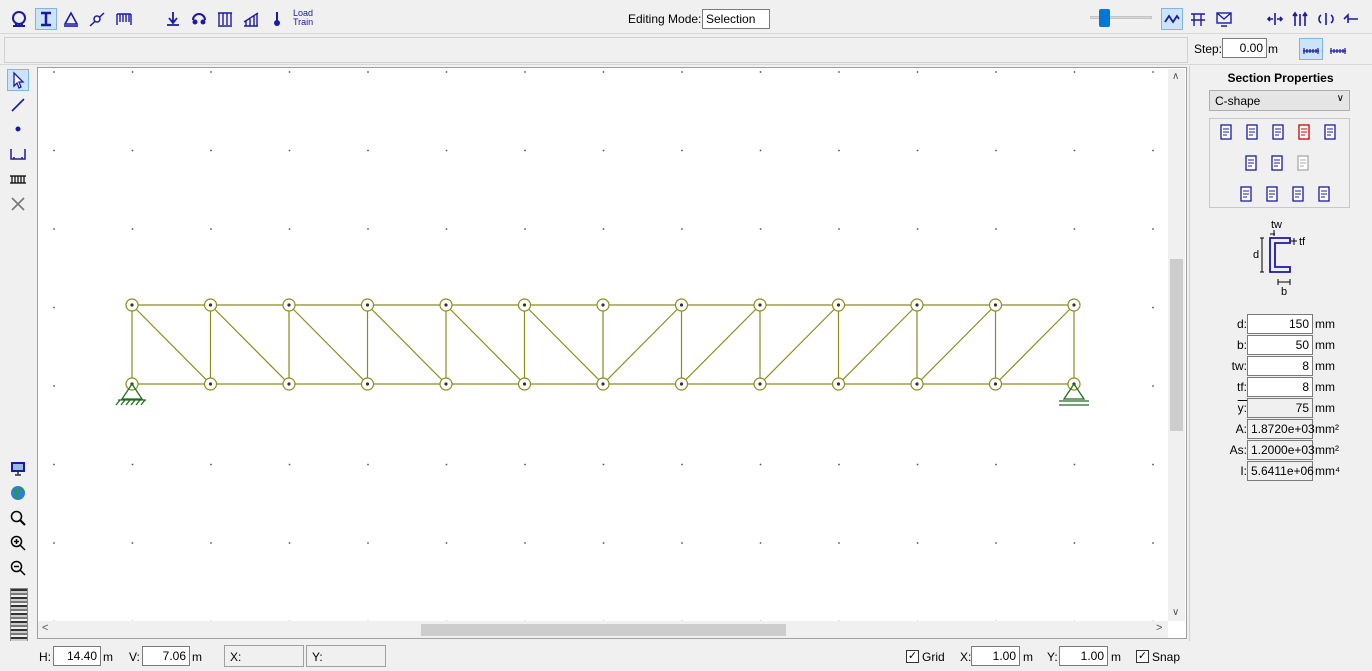 This screenshot has height=671, width=1372. What do you see at coordinates (1226, 132) in the screenshot?
I see `new-section-icon` at bounding box center [1226, 132].